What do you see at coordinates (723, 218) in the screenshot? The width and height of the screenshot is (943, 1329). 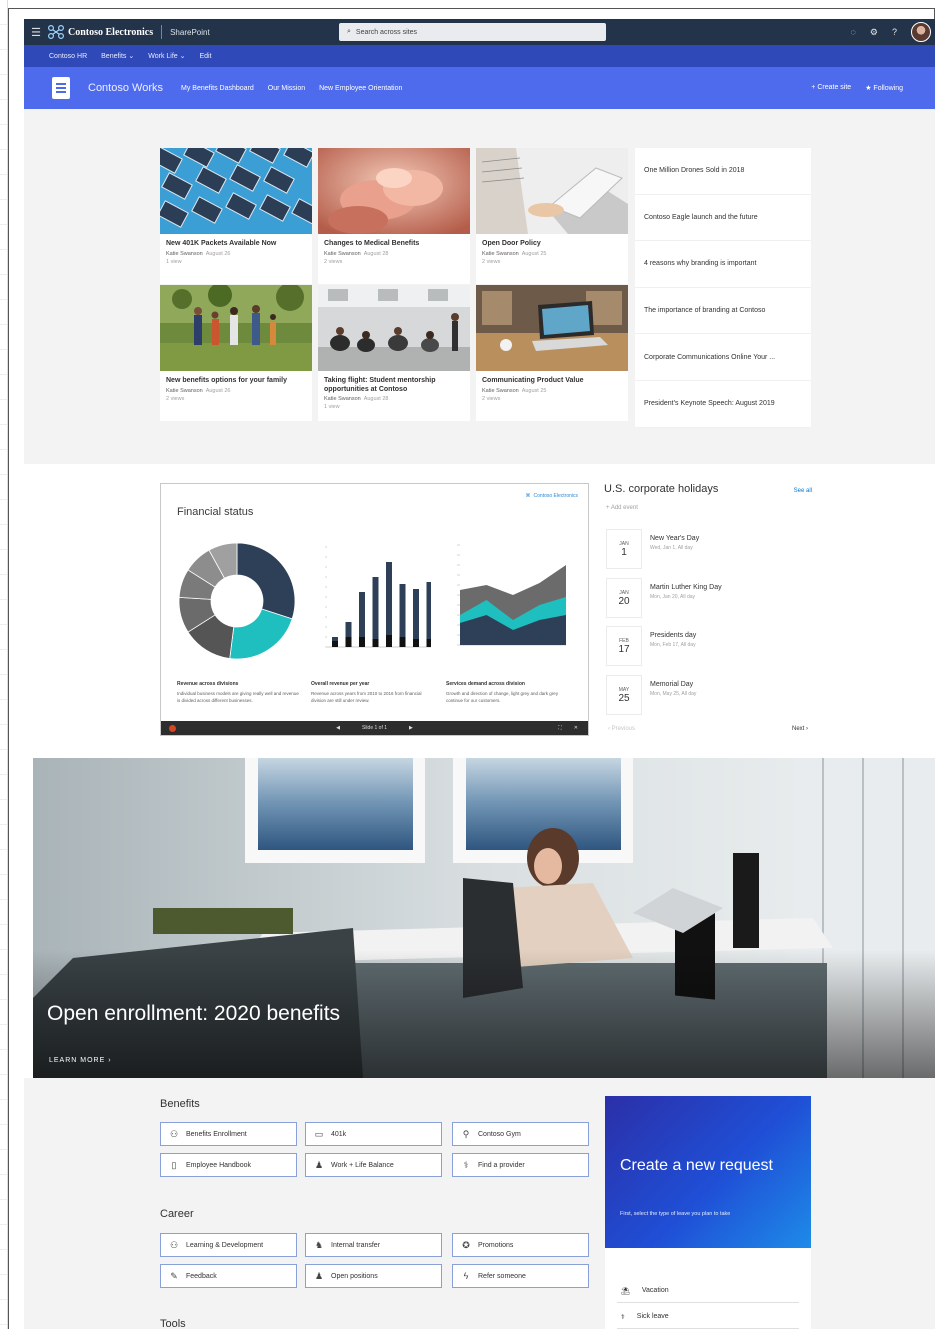 I see `headline-item: Contoso Eagle launch and the future` at bounding box center [723, 218].